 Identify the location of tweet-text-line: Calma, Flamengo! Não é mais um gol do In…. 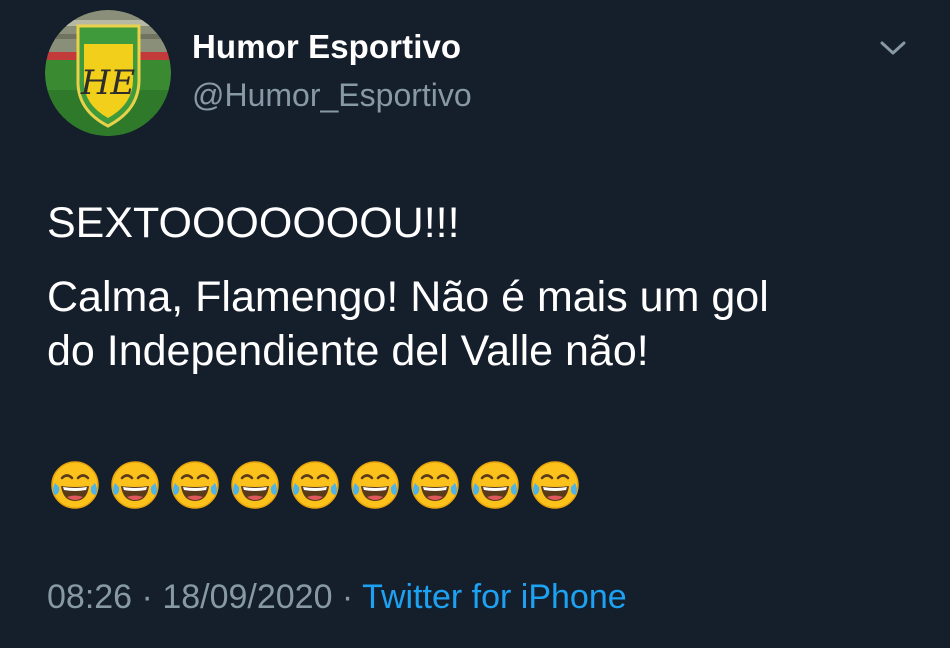
(408, 324).